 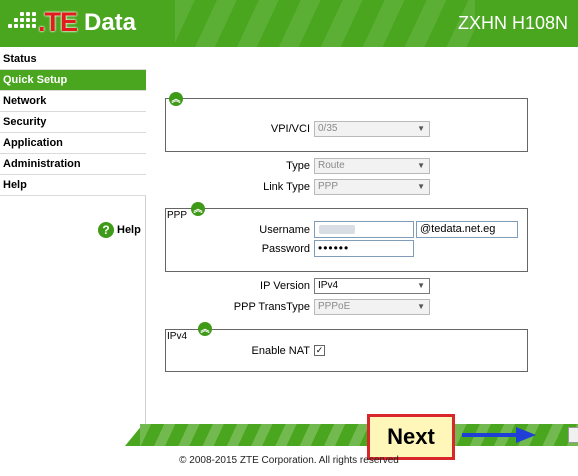 I want to click on ipv4-group, so click(x=346, y=350).